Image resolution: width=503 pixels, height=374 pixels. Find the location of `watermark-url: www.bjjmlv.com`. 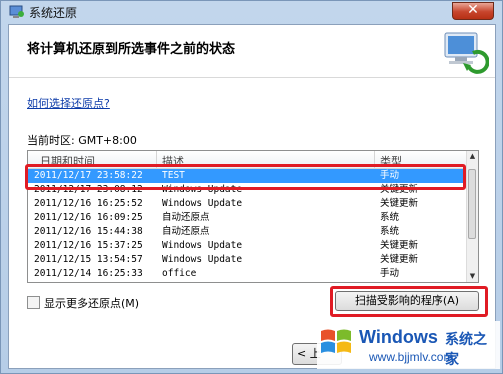

watermark-url: www.bjjmlv.com is located at coordinates (411, 357).